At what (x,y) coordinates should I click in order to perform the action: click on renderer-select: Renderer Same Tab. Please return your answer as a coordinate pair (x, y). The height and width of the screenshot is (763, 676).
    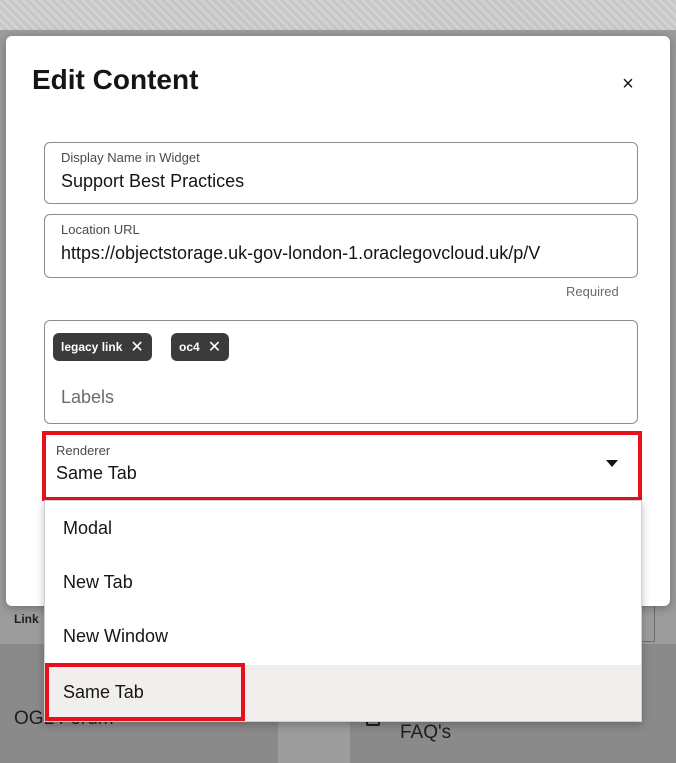
    Looking at the image, I should click on (342, 466).